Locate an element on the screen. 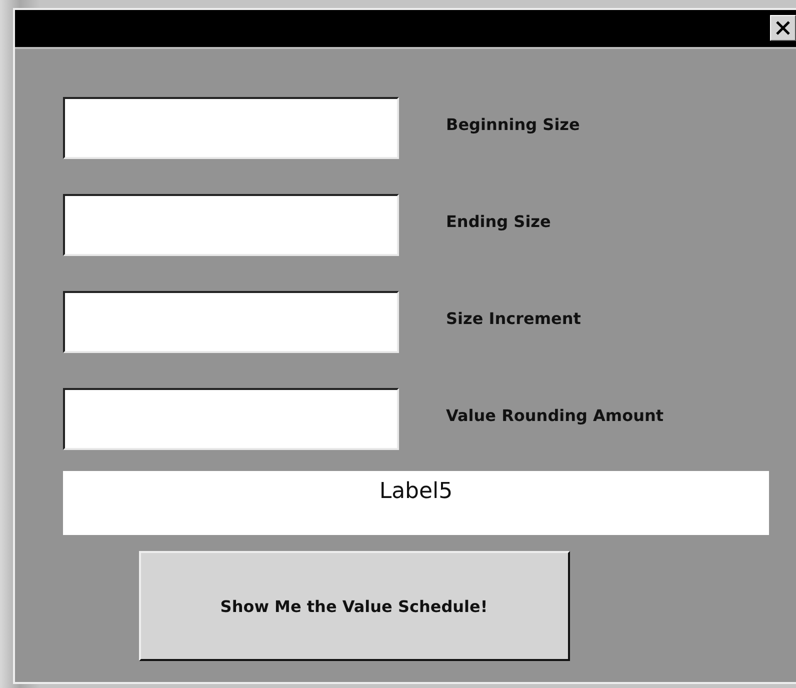 The width and height of the screenshot is (796, 688). field-label: Value Rounding Amount is located at coordinates (555, 415).